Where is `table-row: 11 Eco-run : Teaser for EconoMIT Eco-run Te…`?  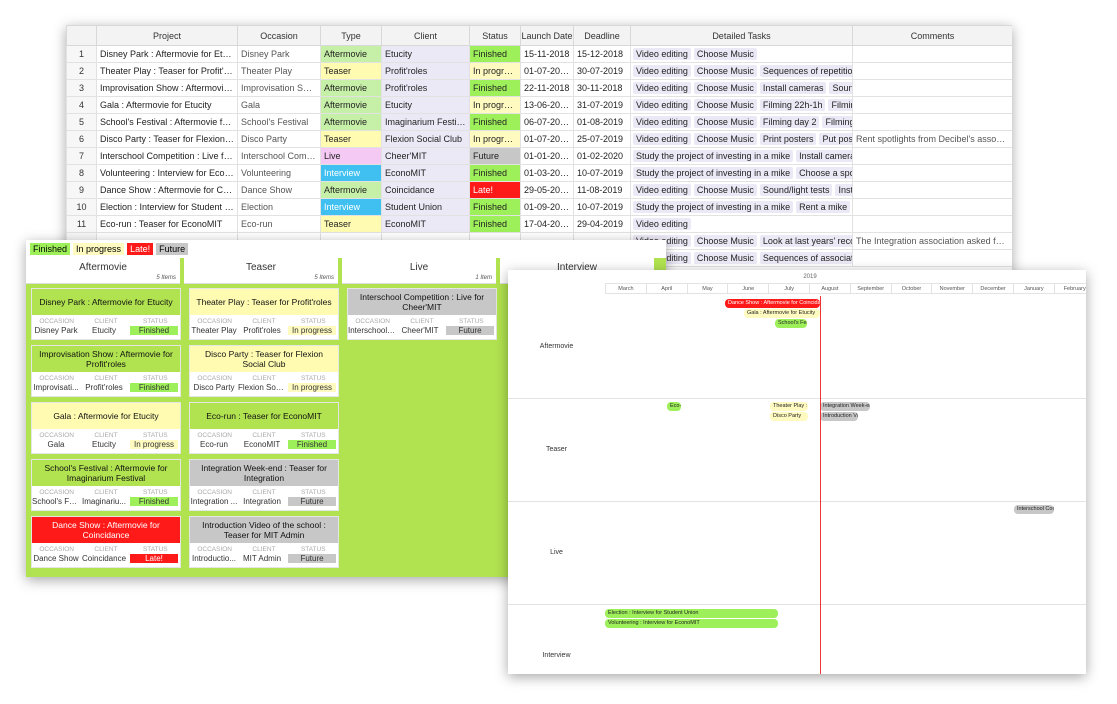 table-row: 11 Eco-run : Teaser for EconoMIT Eco-run Te… is located at coordinates (539, 224).